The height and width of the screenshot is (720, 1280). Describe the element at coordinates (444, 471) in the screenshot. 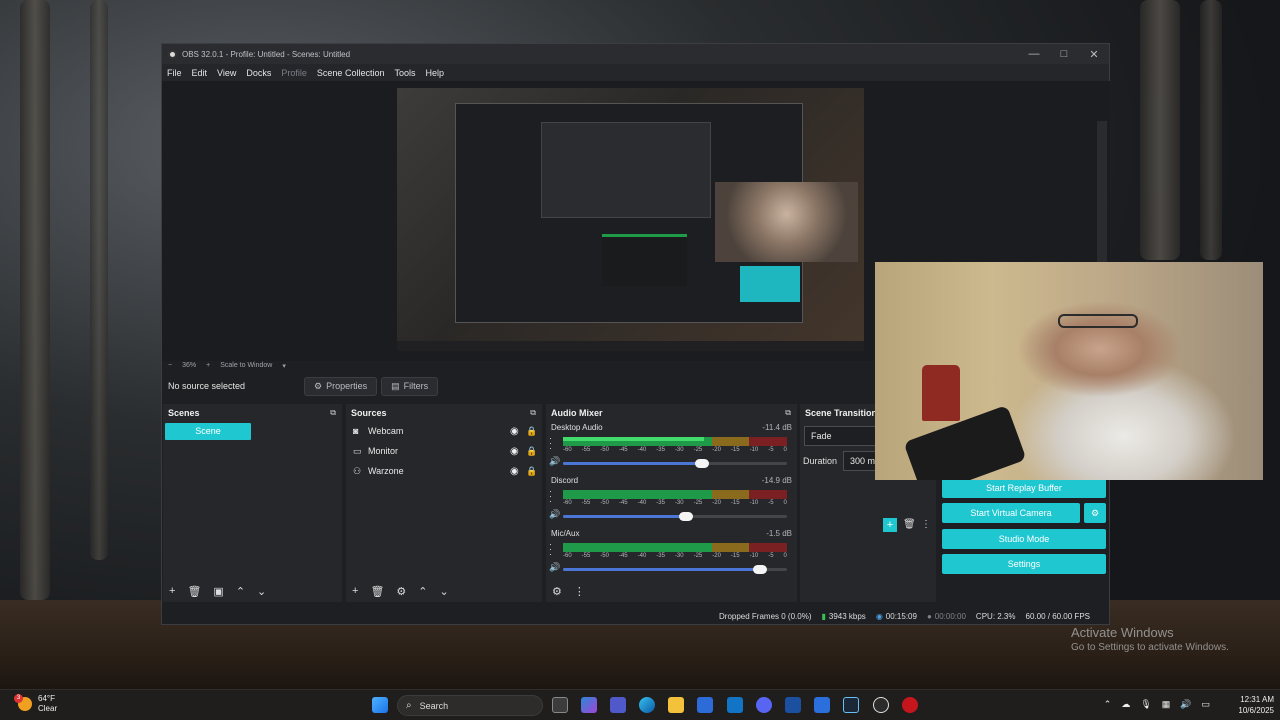

I see `source-row: ⚇ Warzone ◉ 🔒` at that location.